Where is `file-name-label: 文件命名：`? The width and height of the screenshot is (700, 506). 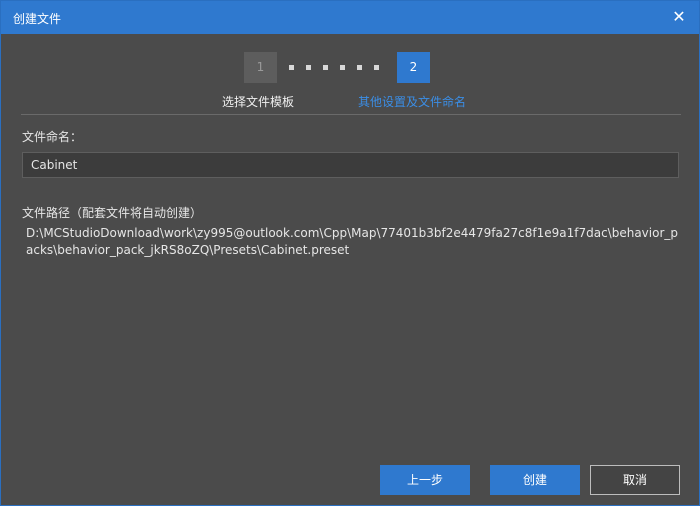 file-name-label: 文件命名： is located at coordinates (52, 137).